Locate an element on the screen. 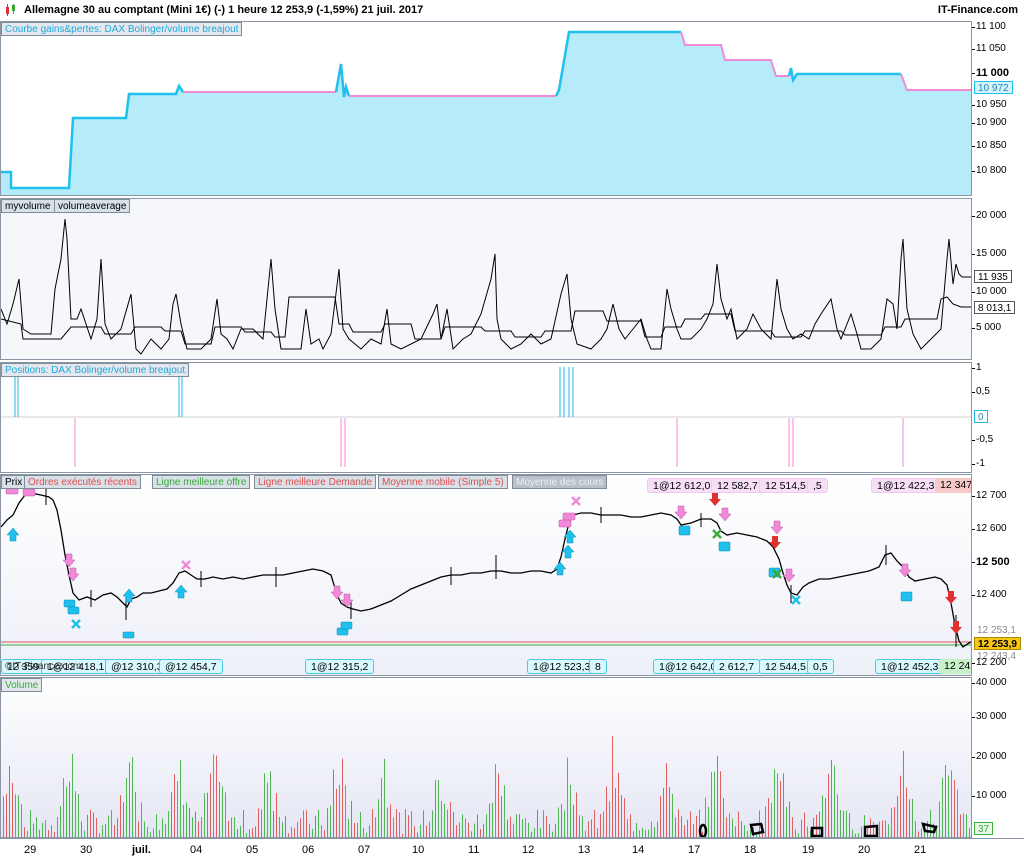 Image resolution: width=1024 pixels, height=861 pixels. equity-value-tag: 10 972 is located at coordinates (993, 87).